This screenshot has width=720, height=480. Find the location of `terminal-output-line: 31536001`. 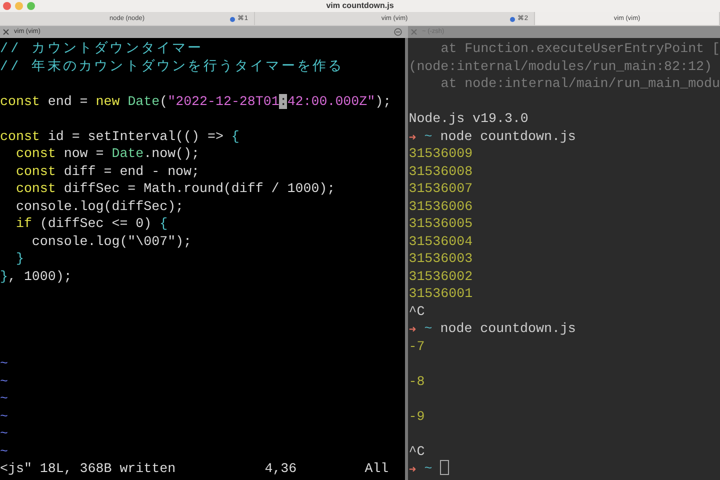

terminal-output-line: 31536001 is located at coordinates (441, 293).